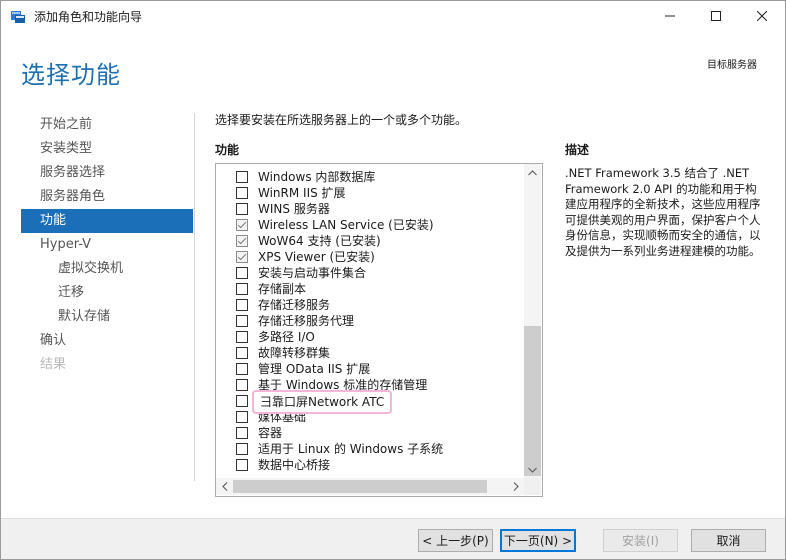  What do you see at coordinates (270, 433) in the screenshot?
I see `feature-label: 容器` at bounding box center [270, 433].